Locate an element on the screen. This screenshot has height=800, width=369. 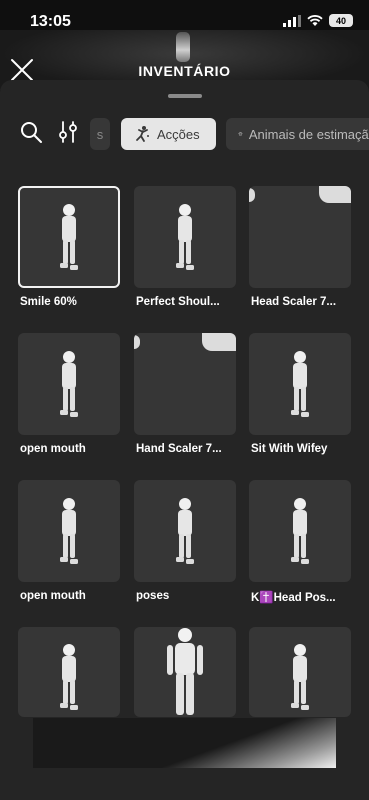
item-label: Smile 60% is located at coordinates (48, 302).